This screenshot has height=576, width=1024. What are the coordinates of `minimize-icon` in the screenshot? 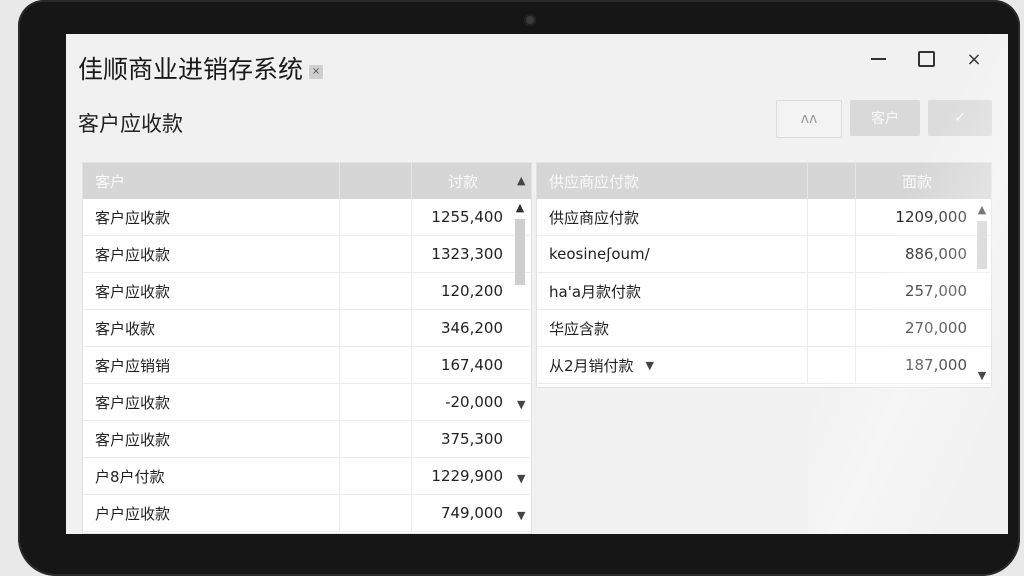 It's located at (878, 59).